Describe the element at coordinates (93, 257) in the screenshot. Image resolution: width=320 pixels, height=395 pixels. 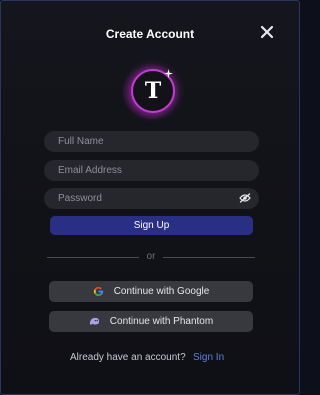
I see `divider-left` at that location.